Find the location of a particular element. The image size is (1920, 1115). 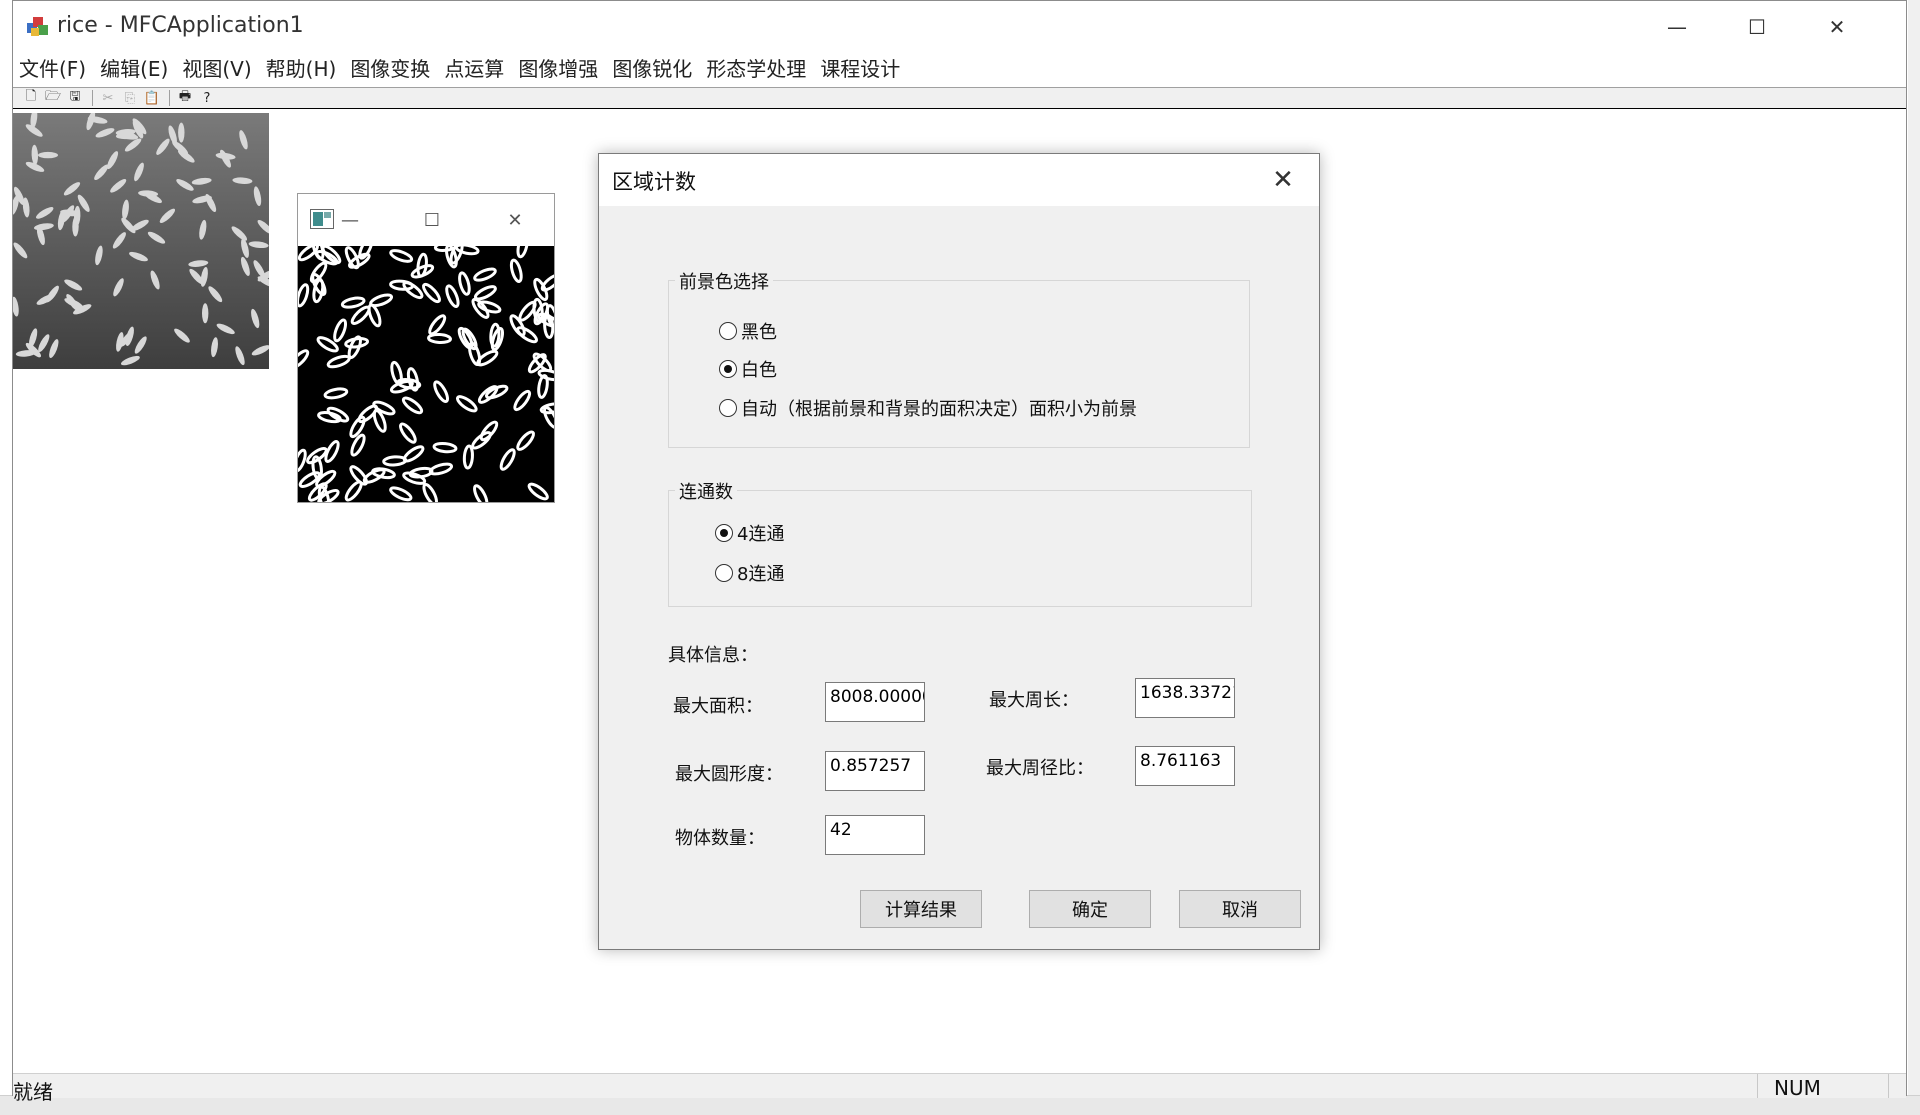

cut-icon: ✂ is located at coordinates (108, 98).